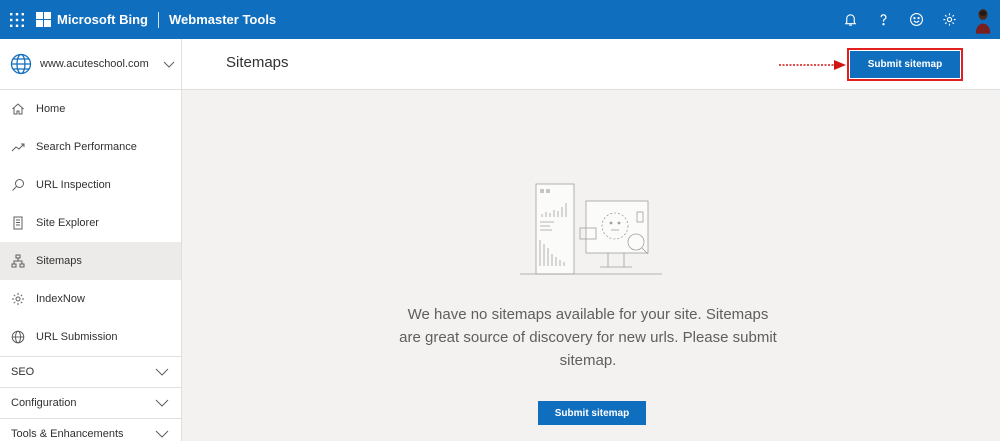  I want to click on sidebar-group-tools: Tools & Enhancements, so click(90, 429).